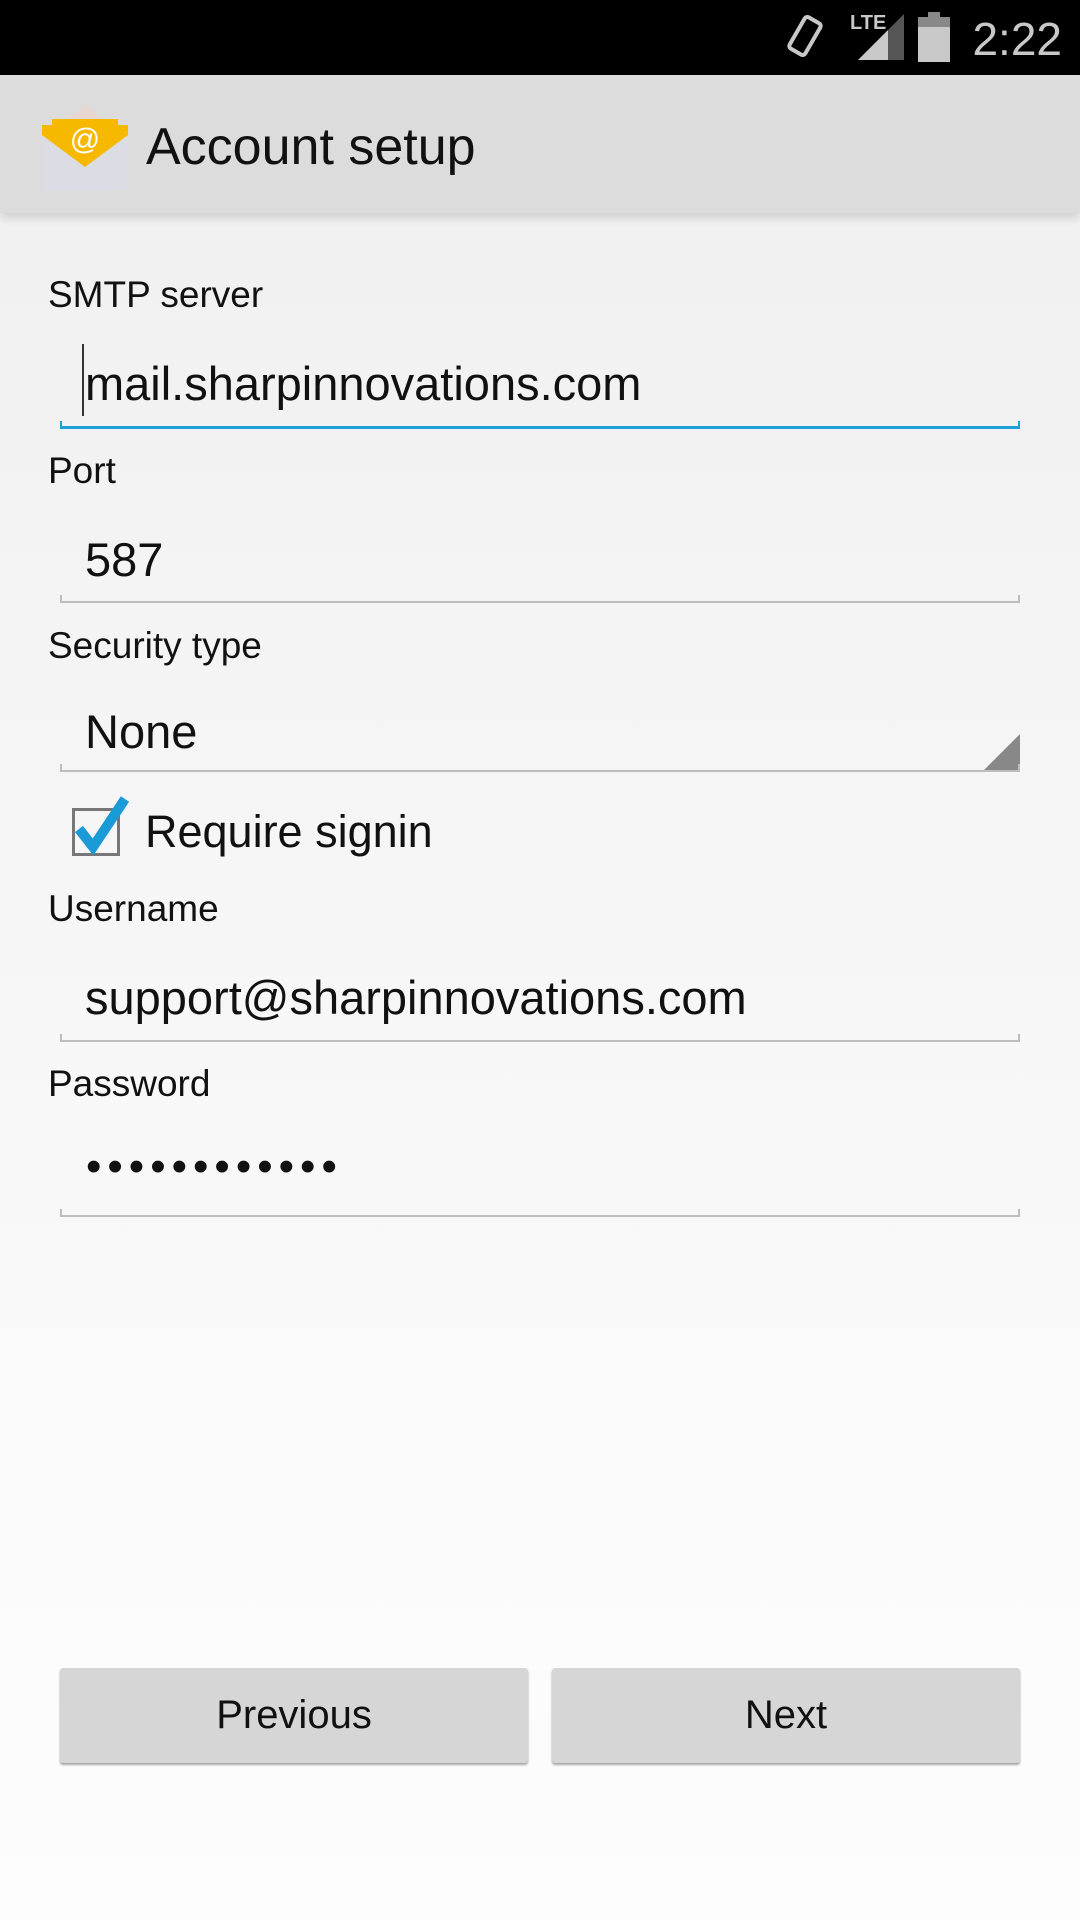  I want to click on lte-signal-icon, so click(881, 37).